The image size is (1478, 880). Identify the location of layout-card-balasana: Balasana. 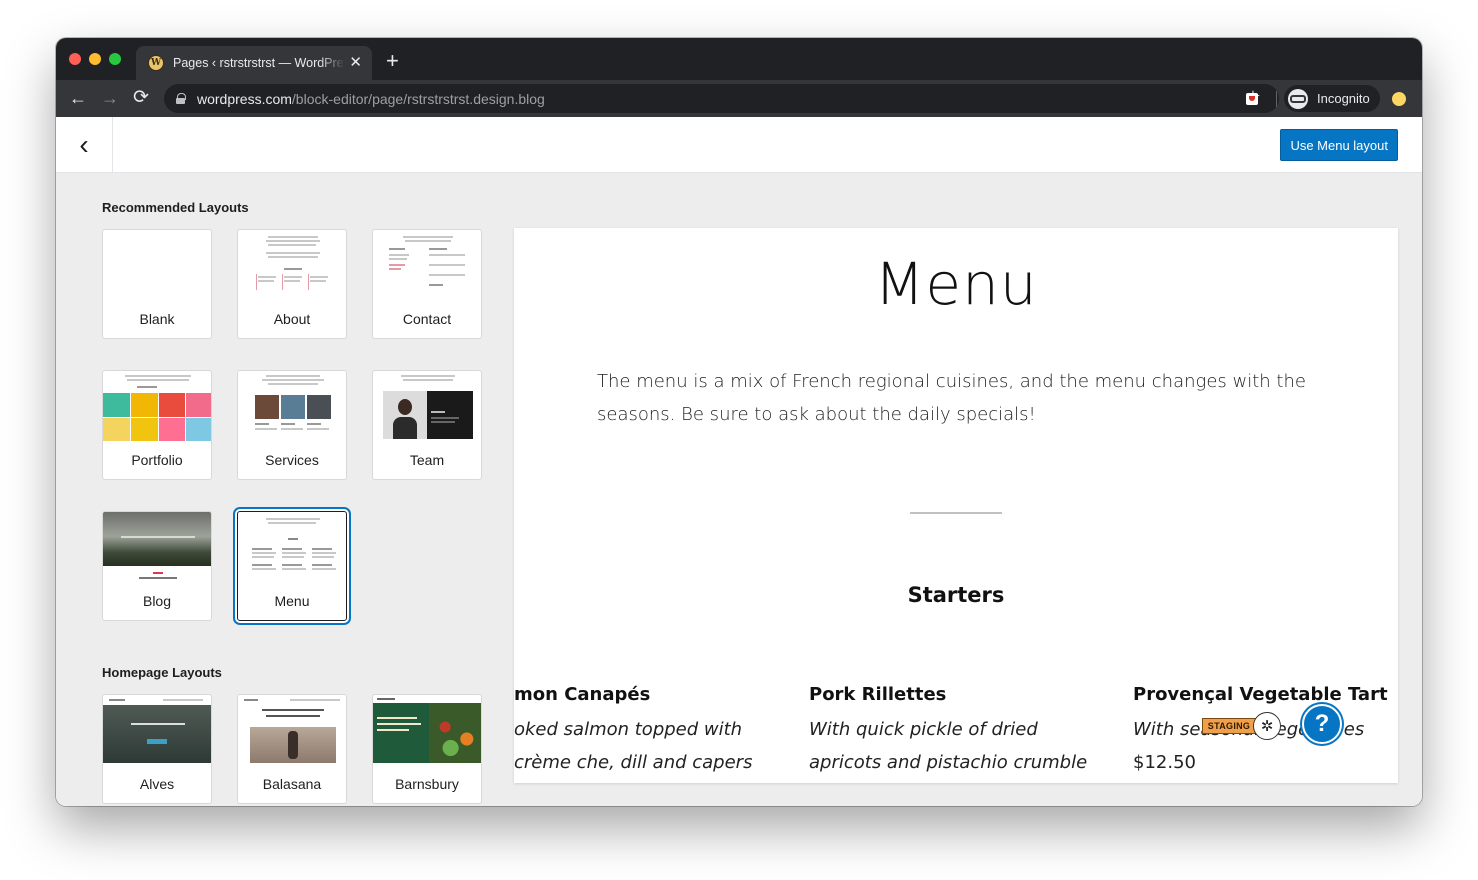
(292, 749).